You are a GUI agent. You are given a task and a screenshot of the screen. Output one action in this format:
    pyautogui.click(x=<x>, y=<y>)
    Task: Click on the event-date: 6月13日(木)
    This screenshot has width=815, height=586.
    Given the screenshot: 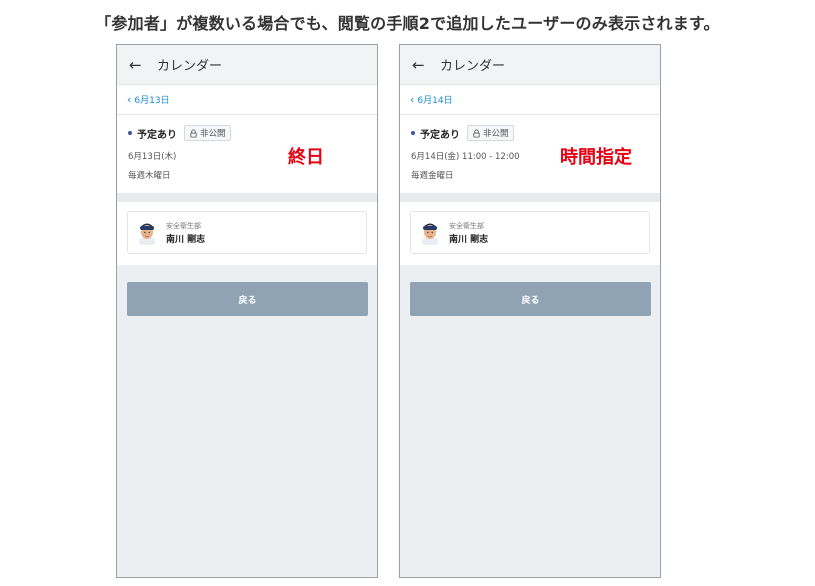 What is the action you would take?
    pyautogui.click(x=152, y=157)
    